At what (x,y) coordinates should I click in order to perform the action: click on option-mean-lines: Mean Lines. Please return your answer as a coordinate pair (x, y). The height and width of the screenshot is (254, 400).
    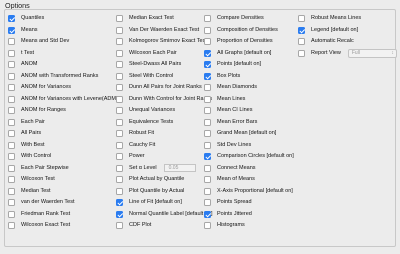
    Looking at the image, I should click on (224, 99).